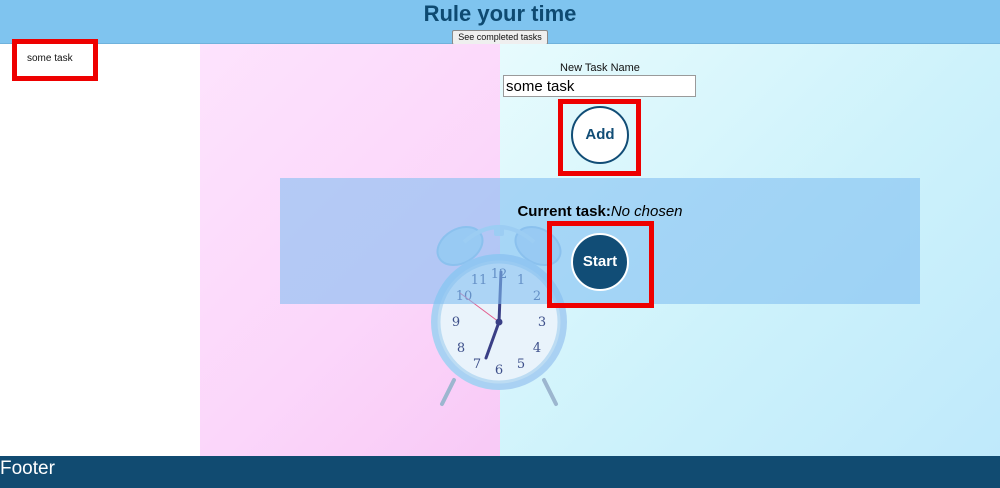  What do you see at coordinates (599, 86) in the screenshot?
I see `new-task-name-input` at bounding box center [599, 86].